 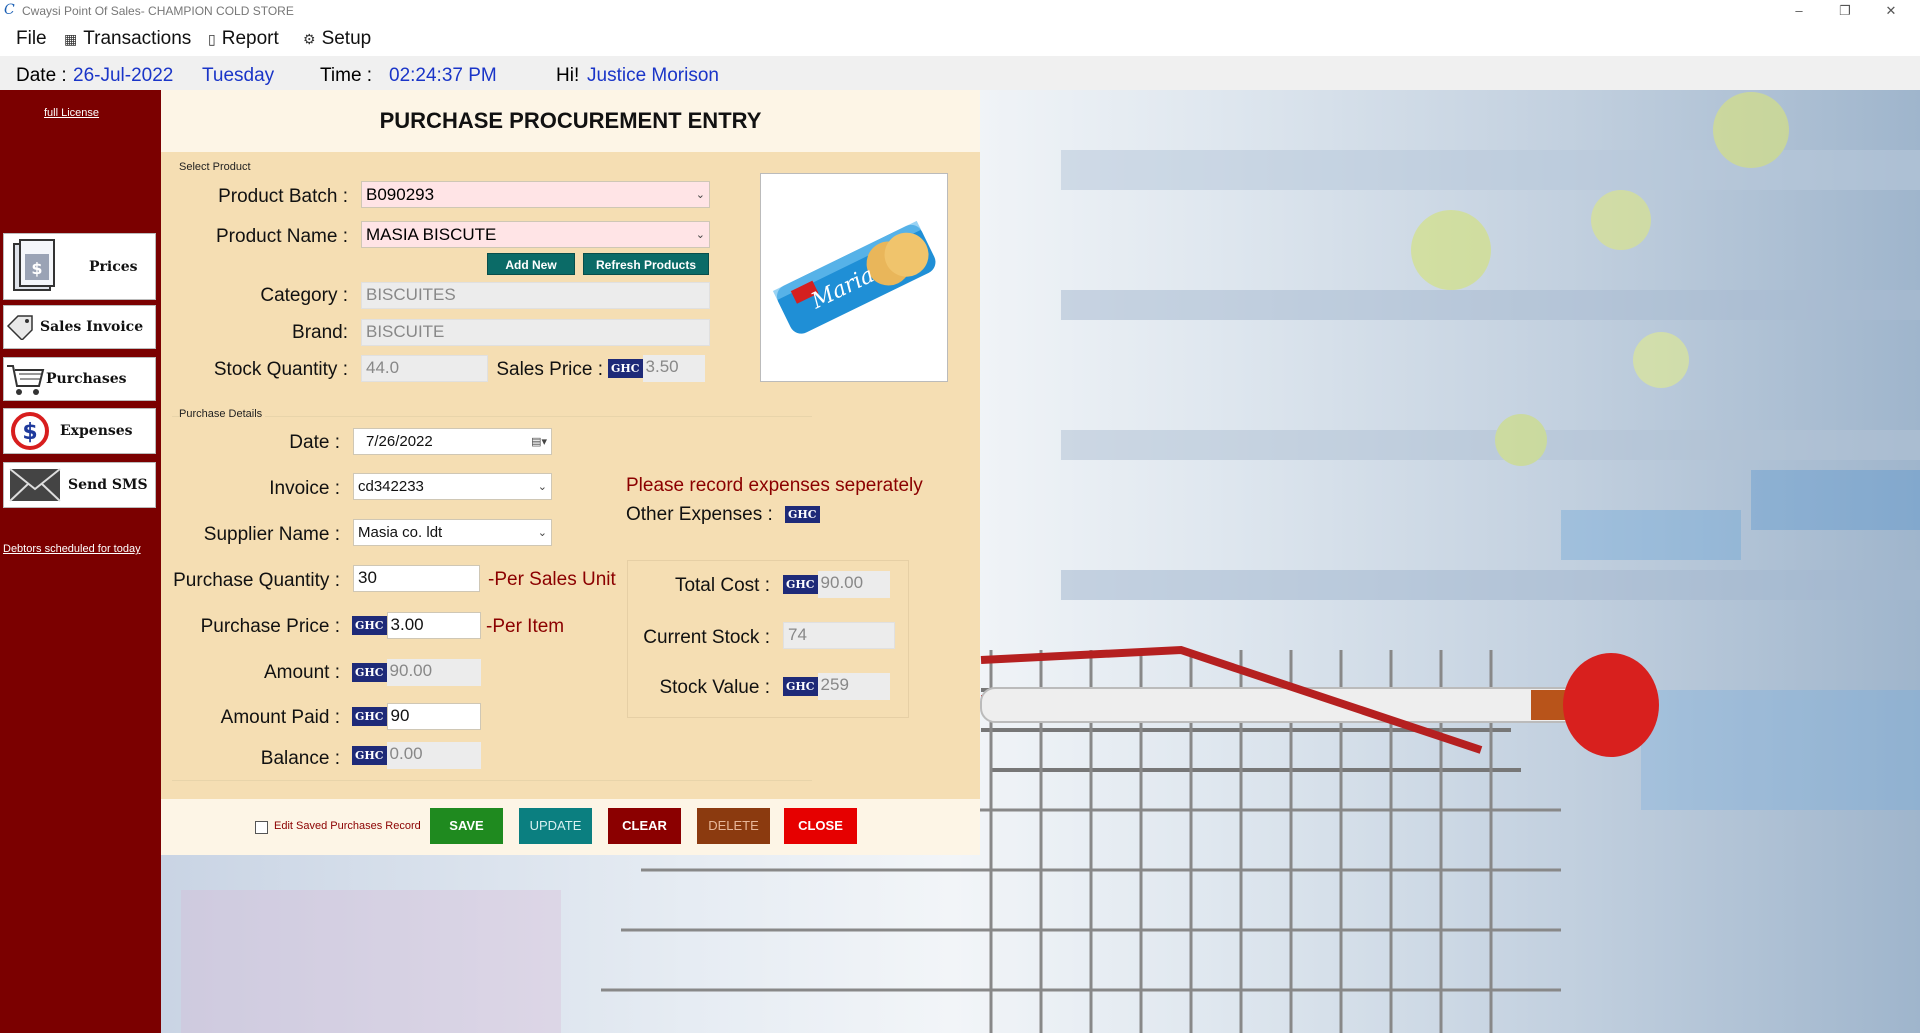 What do you see at coordinates (282, 236) in the screenshot?
I see `product-name-label: Product Name :` at bounding box center [282, 236].